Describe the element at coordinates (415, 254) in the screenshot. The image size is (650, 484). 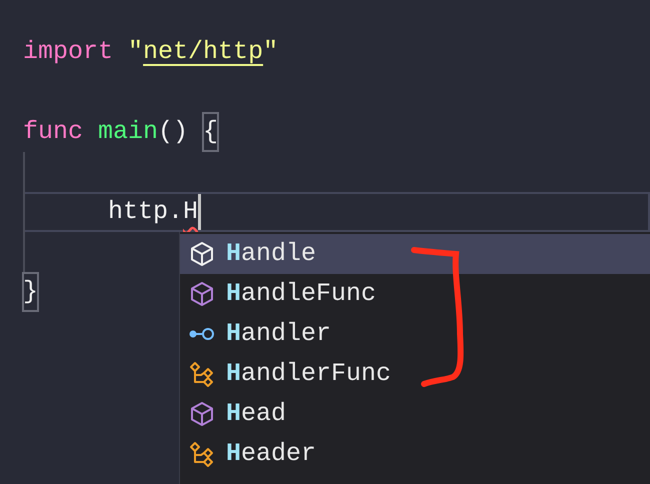
I see `suggestion-item: Handle` at that location.